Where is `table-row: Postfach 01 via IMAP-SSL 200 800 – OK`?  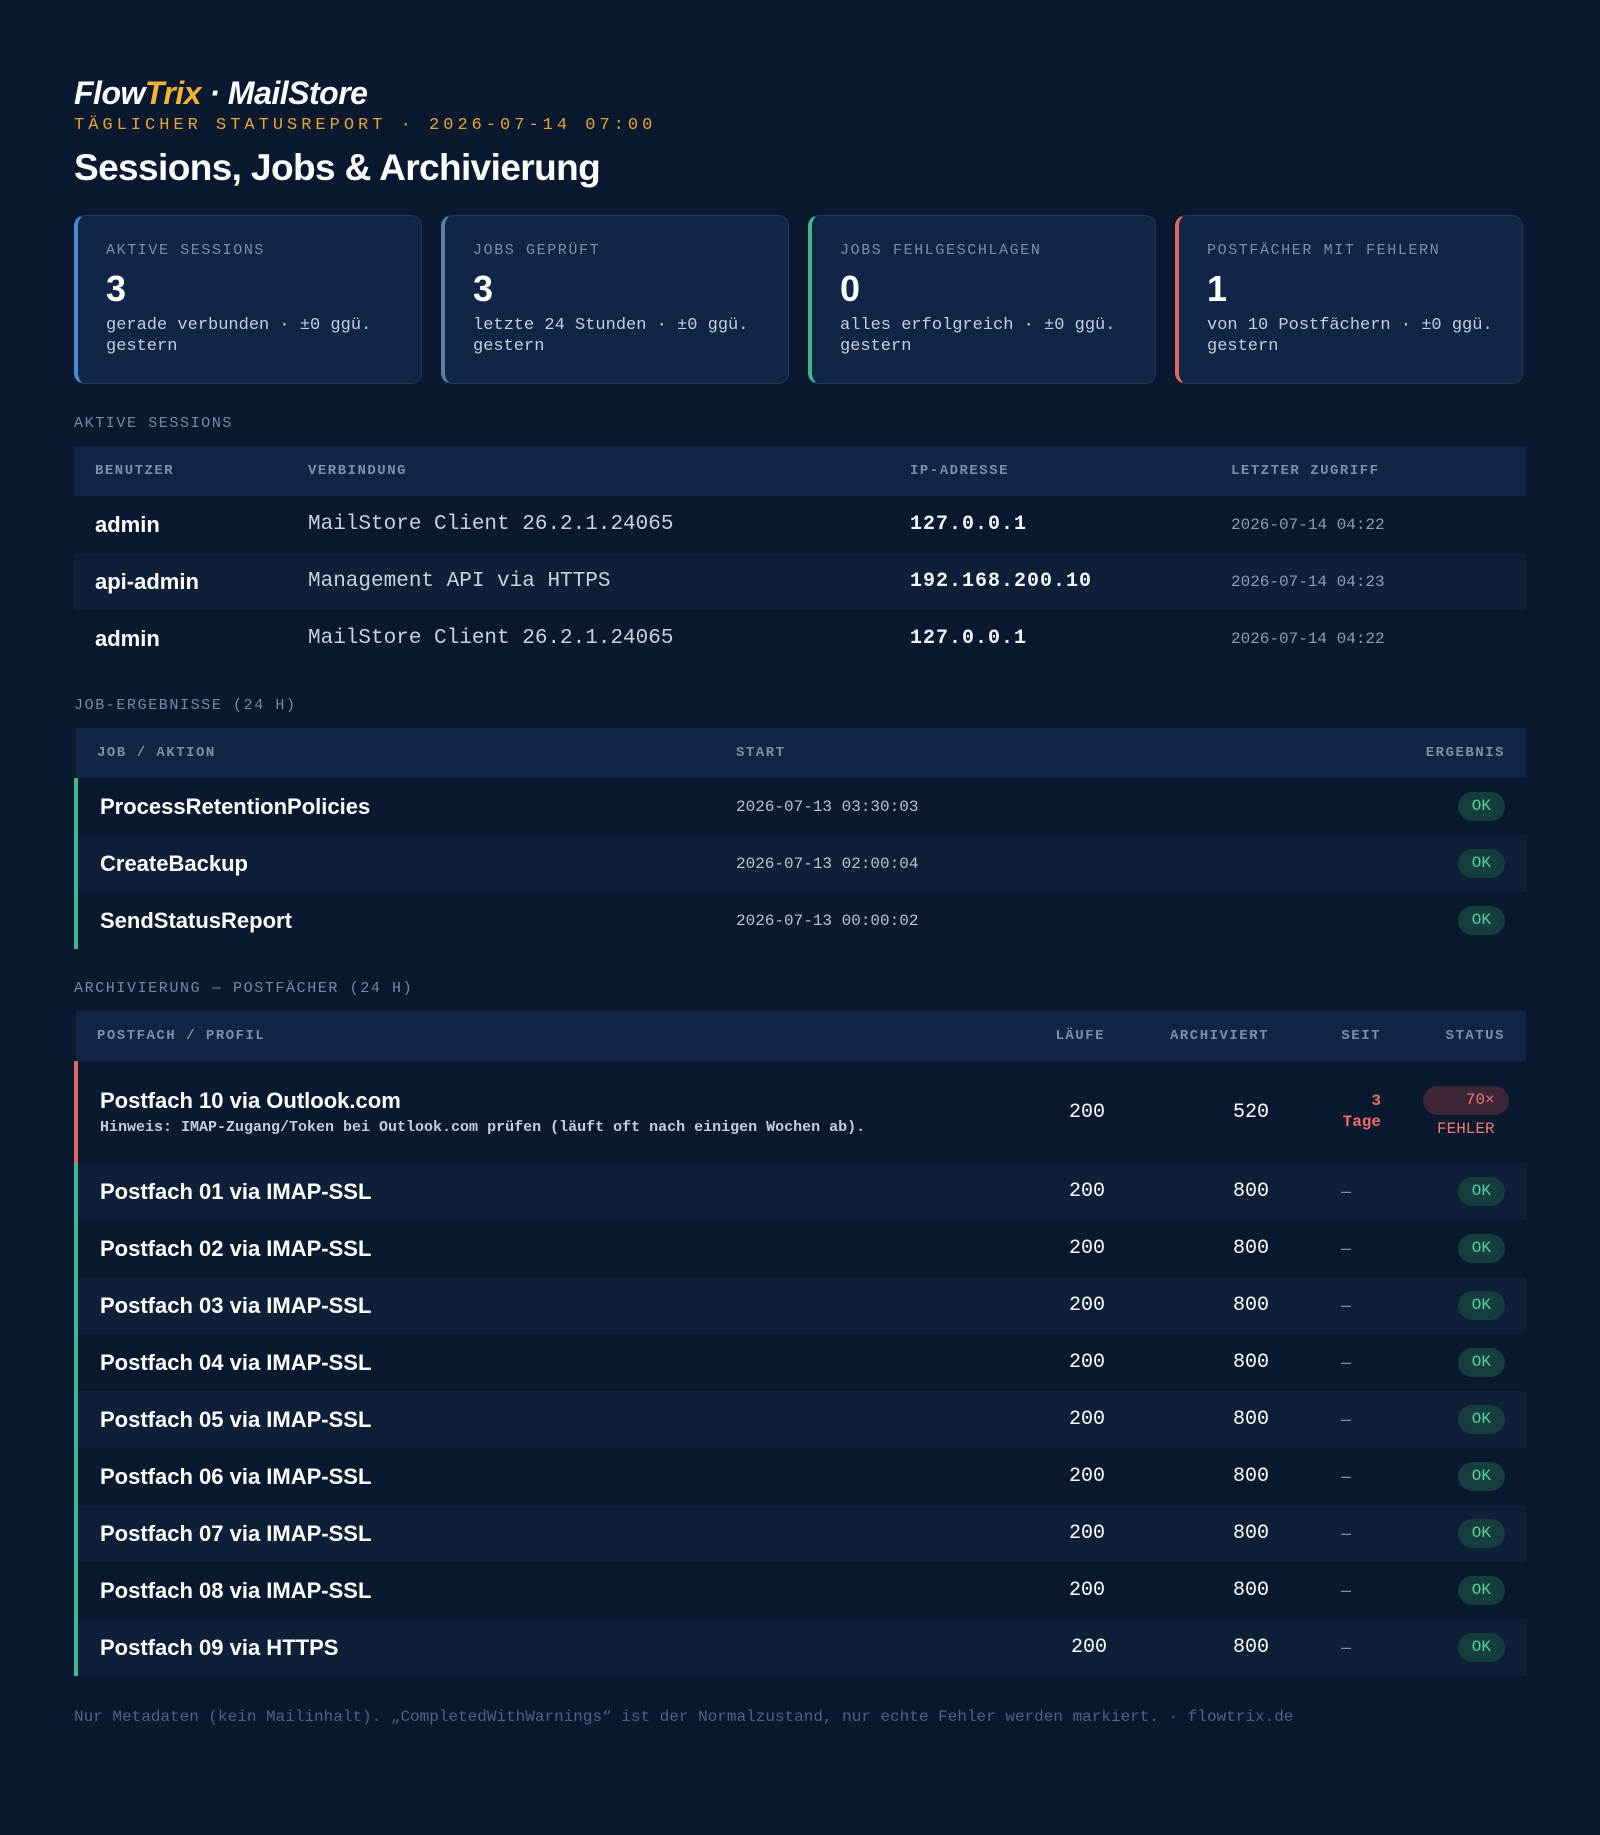 table-row: Postfach 01 via IMAP-SSL 200 800 – OK is located at coordinates (800, 1191).